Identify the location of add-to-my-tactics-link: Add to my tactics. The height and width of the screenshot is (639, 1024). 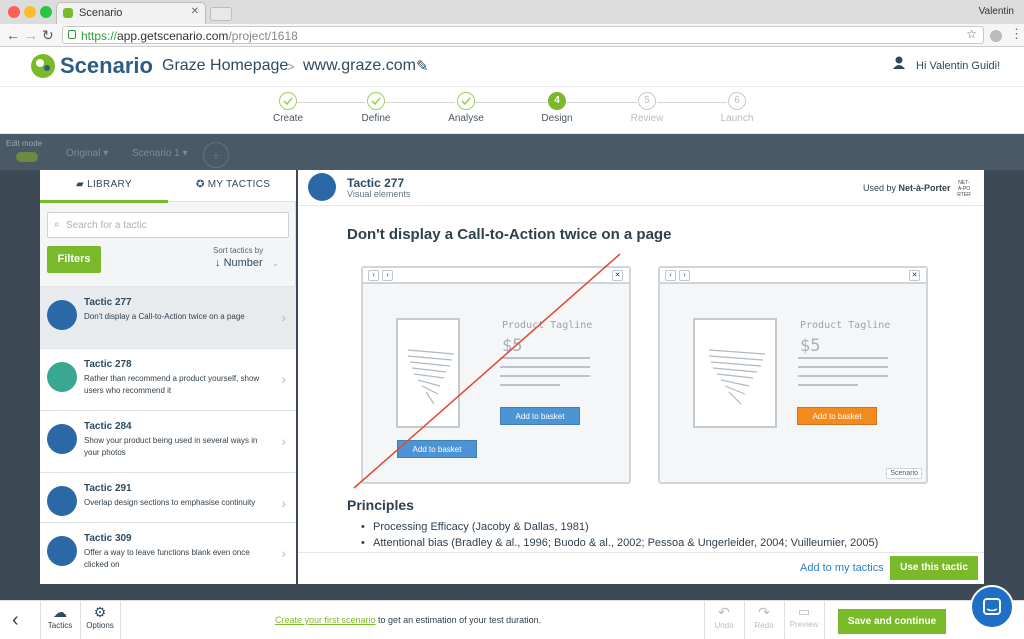
(842, 568).